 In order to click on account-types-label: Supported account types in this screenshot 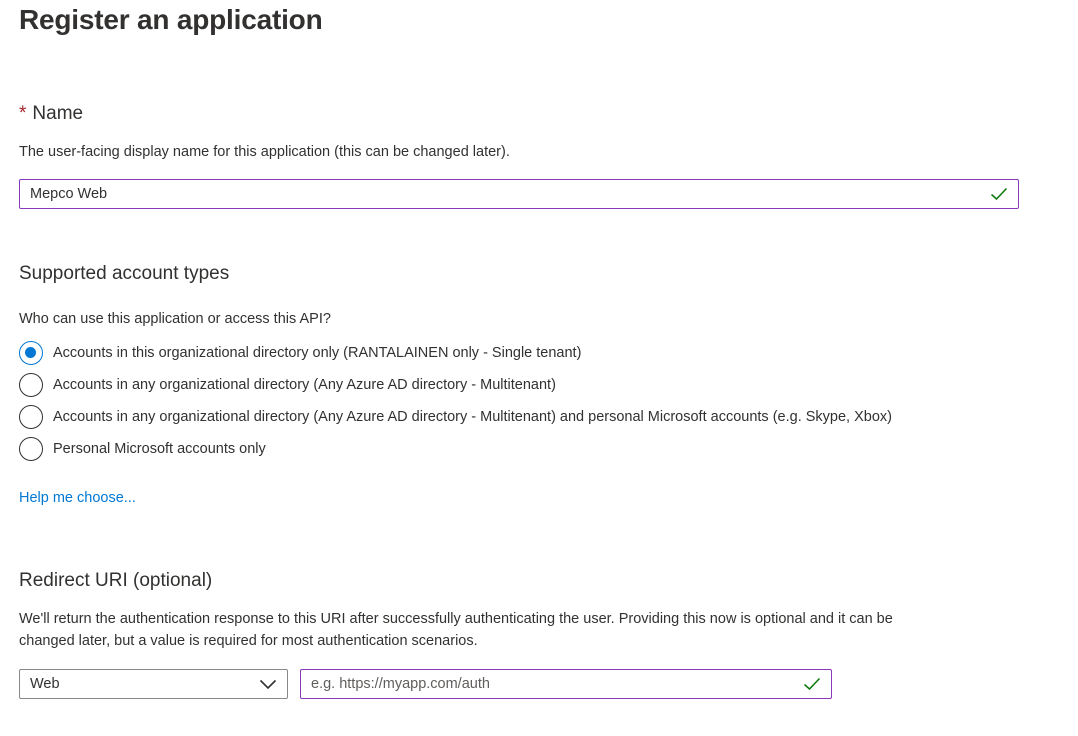, I will do `click(124, 273)`.